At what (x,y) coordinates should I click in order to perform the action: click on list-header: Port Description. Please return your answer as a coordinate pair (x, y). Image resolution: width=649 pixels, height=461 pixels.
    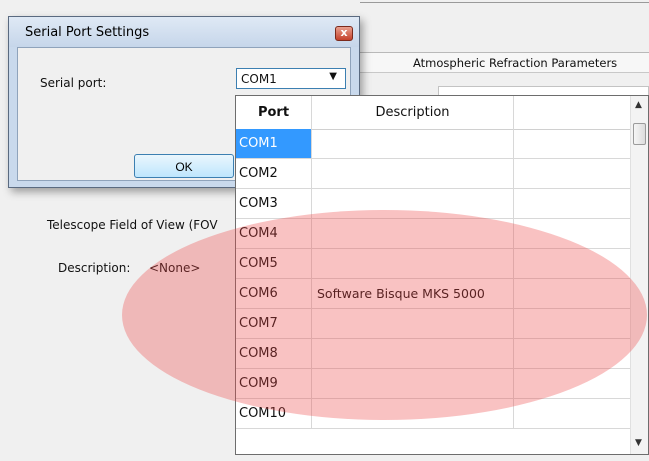
    Looking at the image, I should click on (433, 113).